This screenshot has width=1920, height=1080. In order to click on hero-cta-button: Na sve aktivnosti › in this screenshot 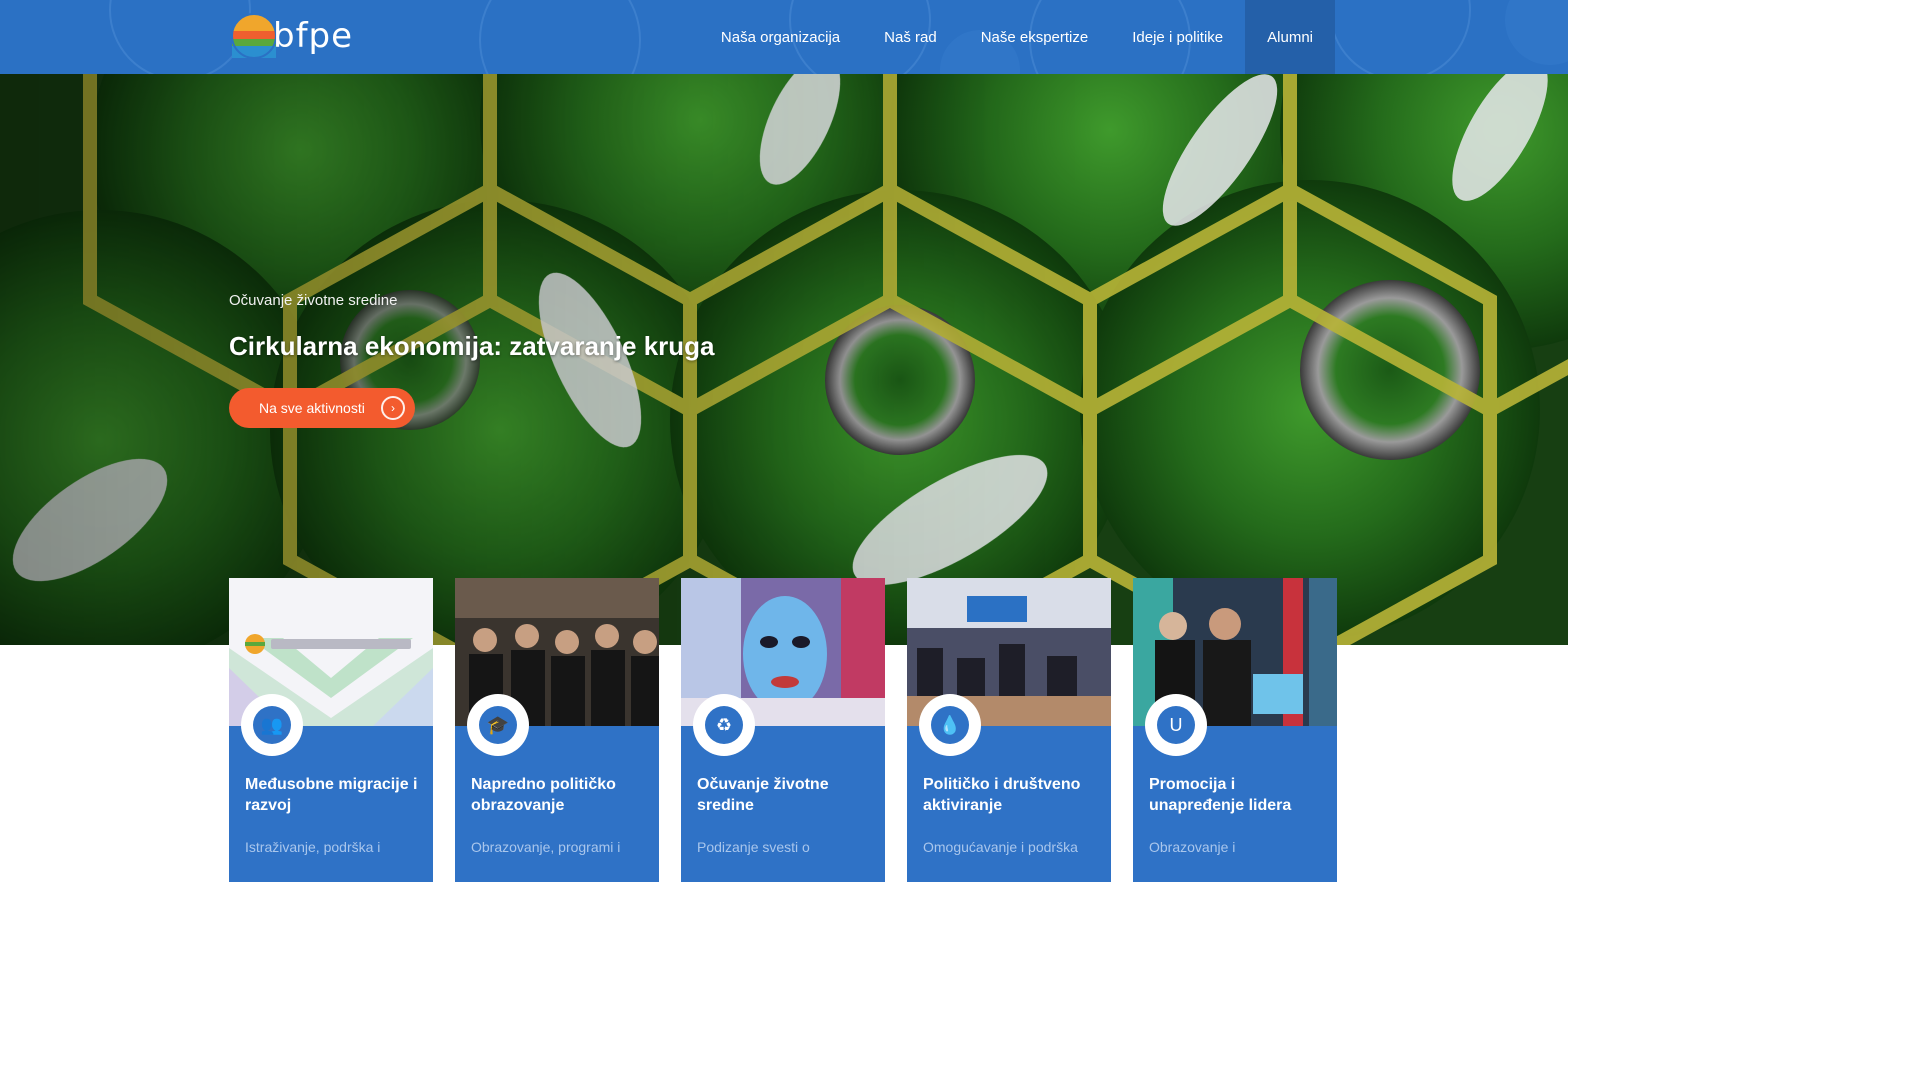, I will do `click(322, 408)`.